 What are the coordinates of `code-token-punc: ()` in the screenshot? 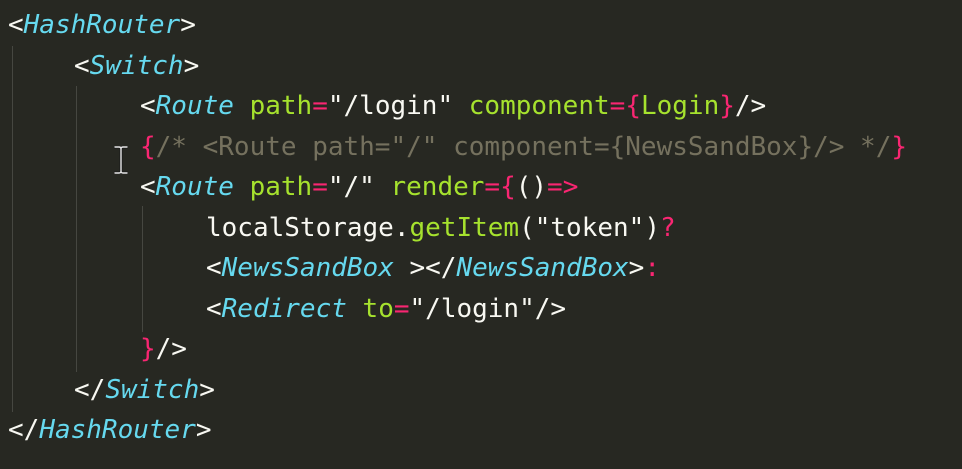 It's located at (531, 187).